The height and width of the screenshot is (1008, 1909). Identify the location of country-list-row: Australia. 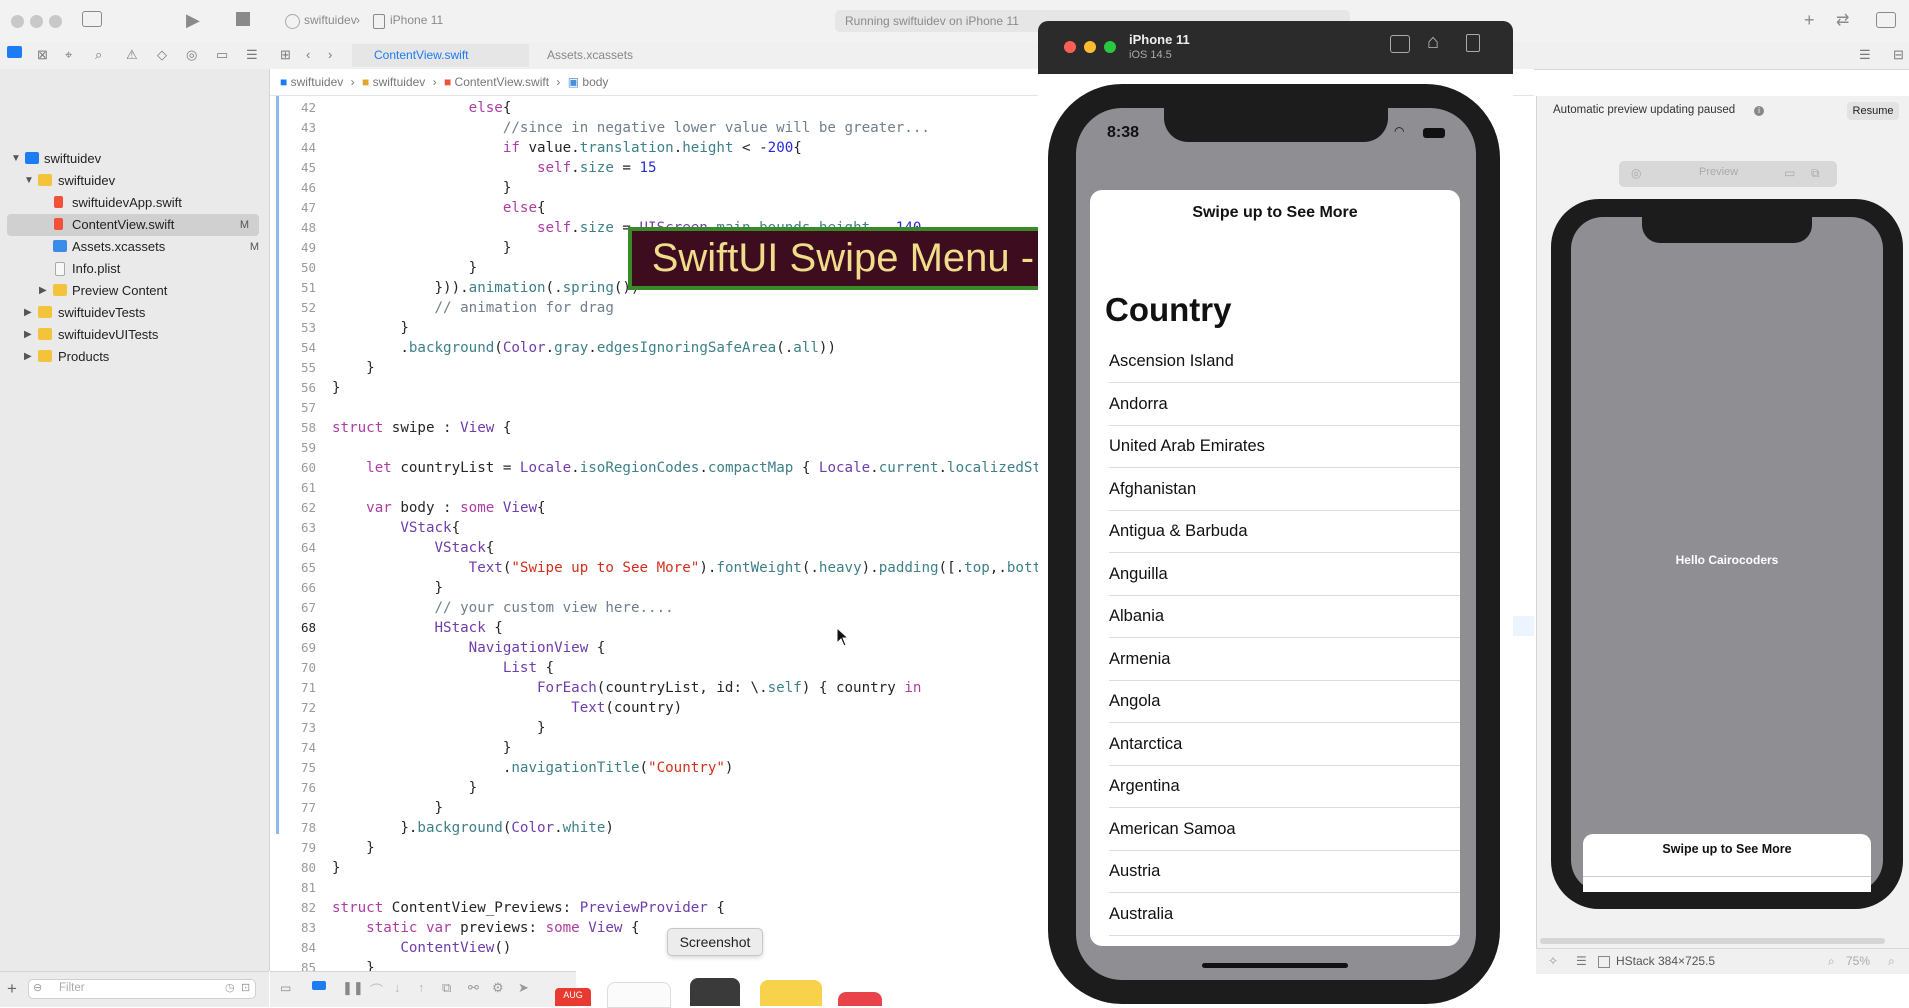
(1284, 914).